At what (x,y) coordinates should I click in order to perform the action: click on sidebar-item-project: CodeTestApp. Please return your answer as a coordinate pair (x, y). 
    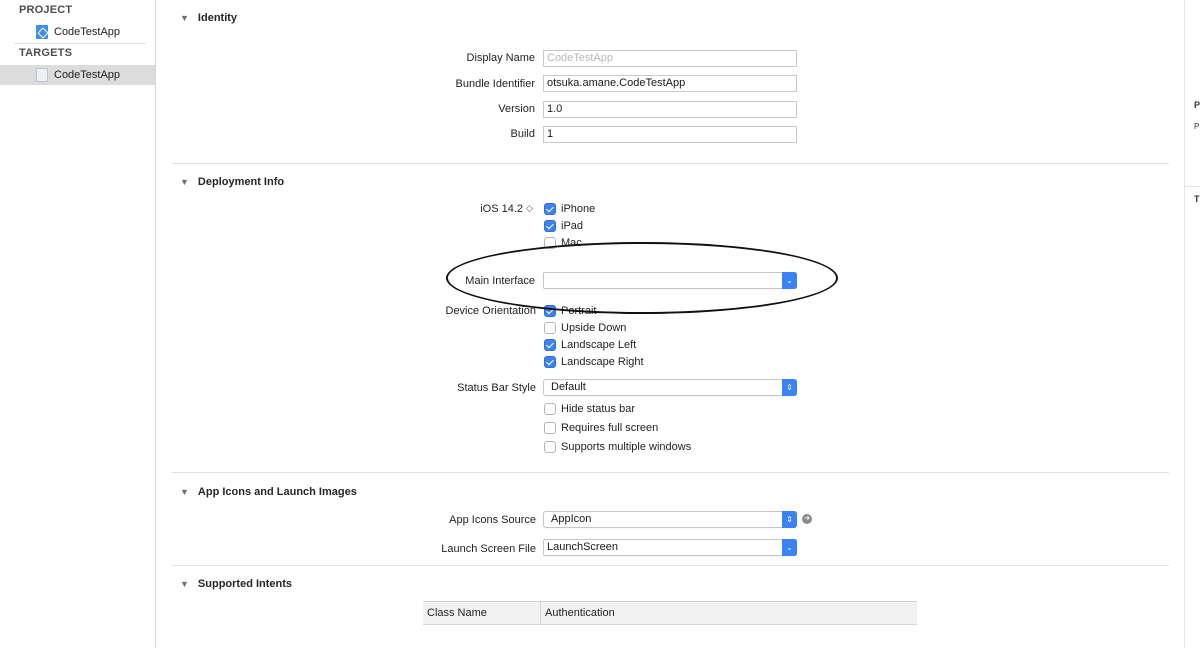
    Looking at the image, I should click on (77, 32).